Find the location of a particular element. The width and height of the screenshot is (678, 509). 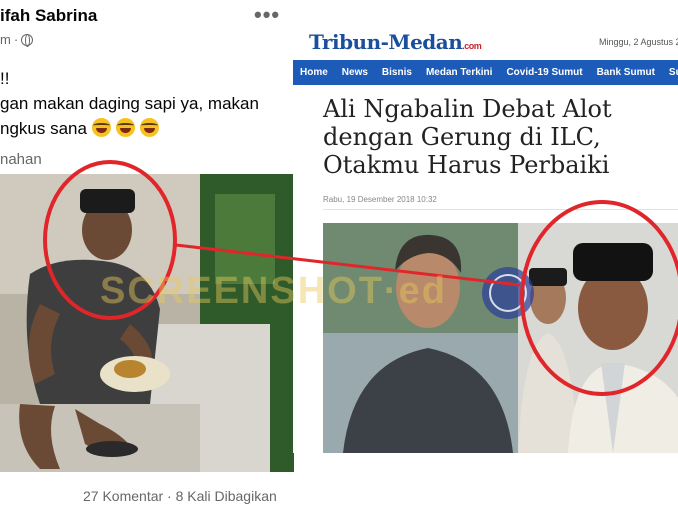

translation-link: nahan is located at coordinates (21, 159).